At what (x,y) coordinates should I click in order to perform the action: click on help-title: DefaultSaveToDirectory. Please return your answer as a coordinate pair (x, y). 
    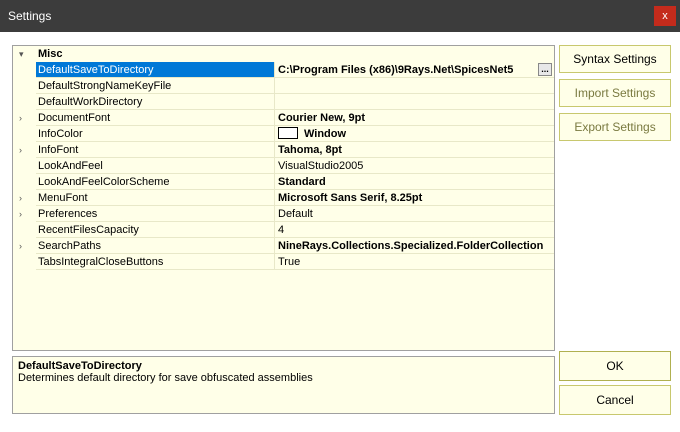
    Looking at the image, I should click on (80, 366).